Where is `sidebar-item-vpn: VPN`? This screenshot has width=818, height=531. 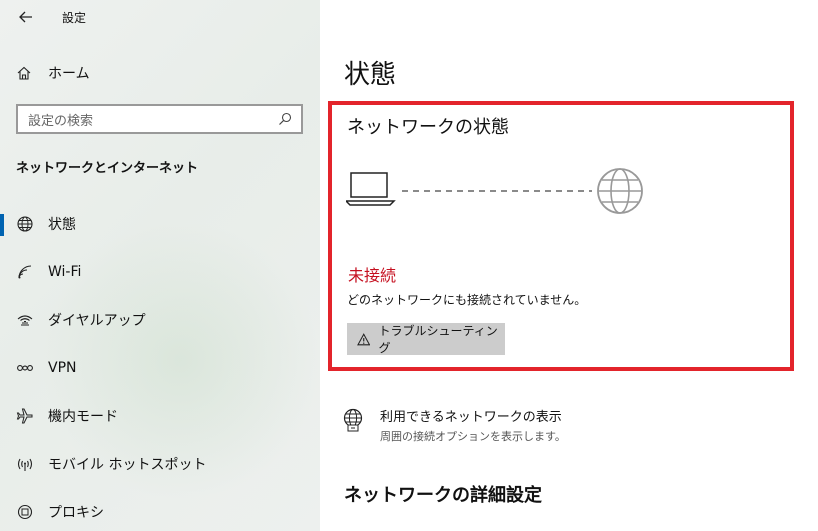
sidebar-item-vpn: VPN is located at coordinates (160, 368).